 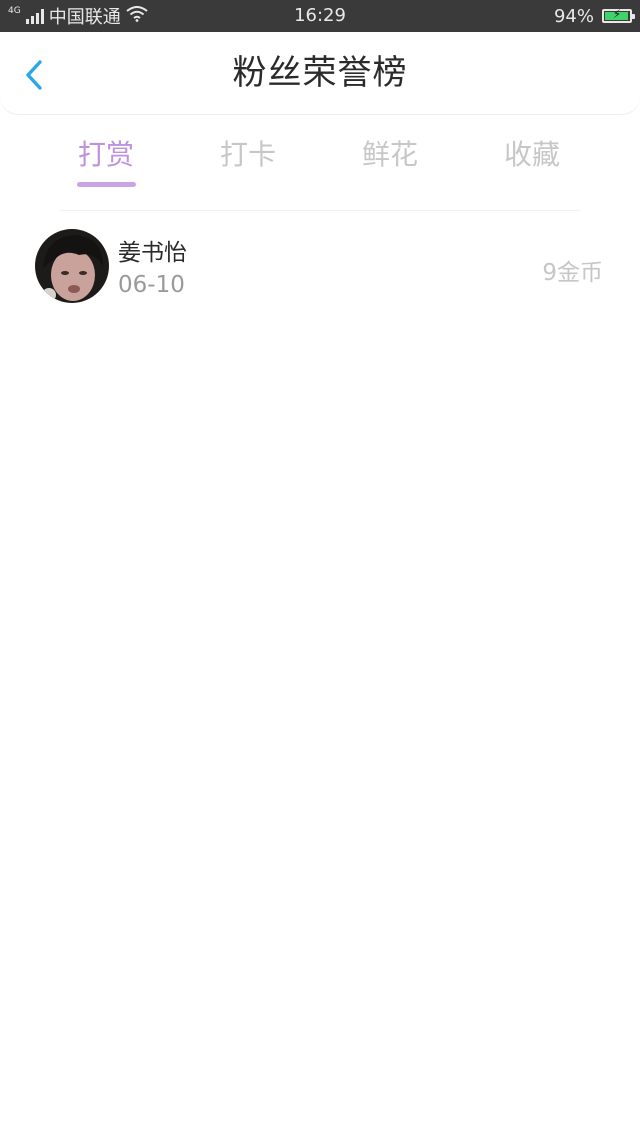 I want to click on tab-bar: 打赏 打卡 鲜花 收藏, so click(x=320, y=162).